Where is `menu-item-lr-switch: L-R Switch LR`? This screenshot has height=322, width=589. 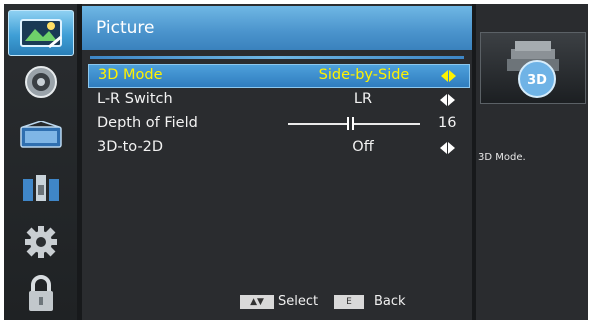 menu-item-lr-switch: L-R Switch LR is located at coordinates (278, 100).